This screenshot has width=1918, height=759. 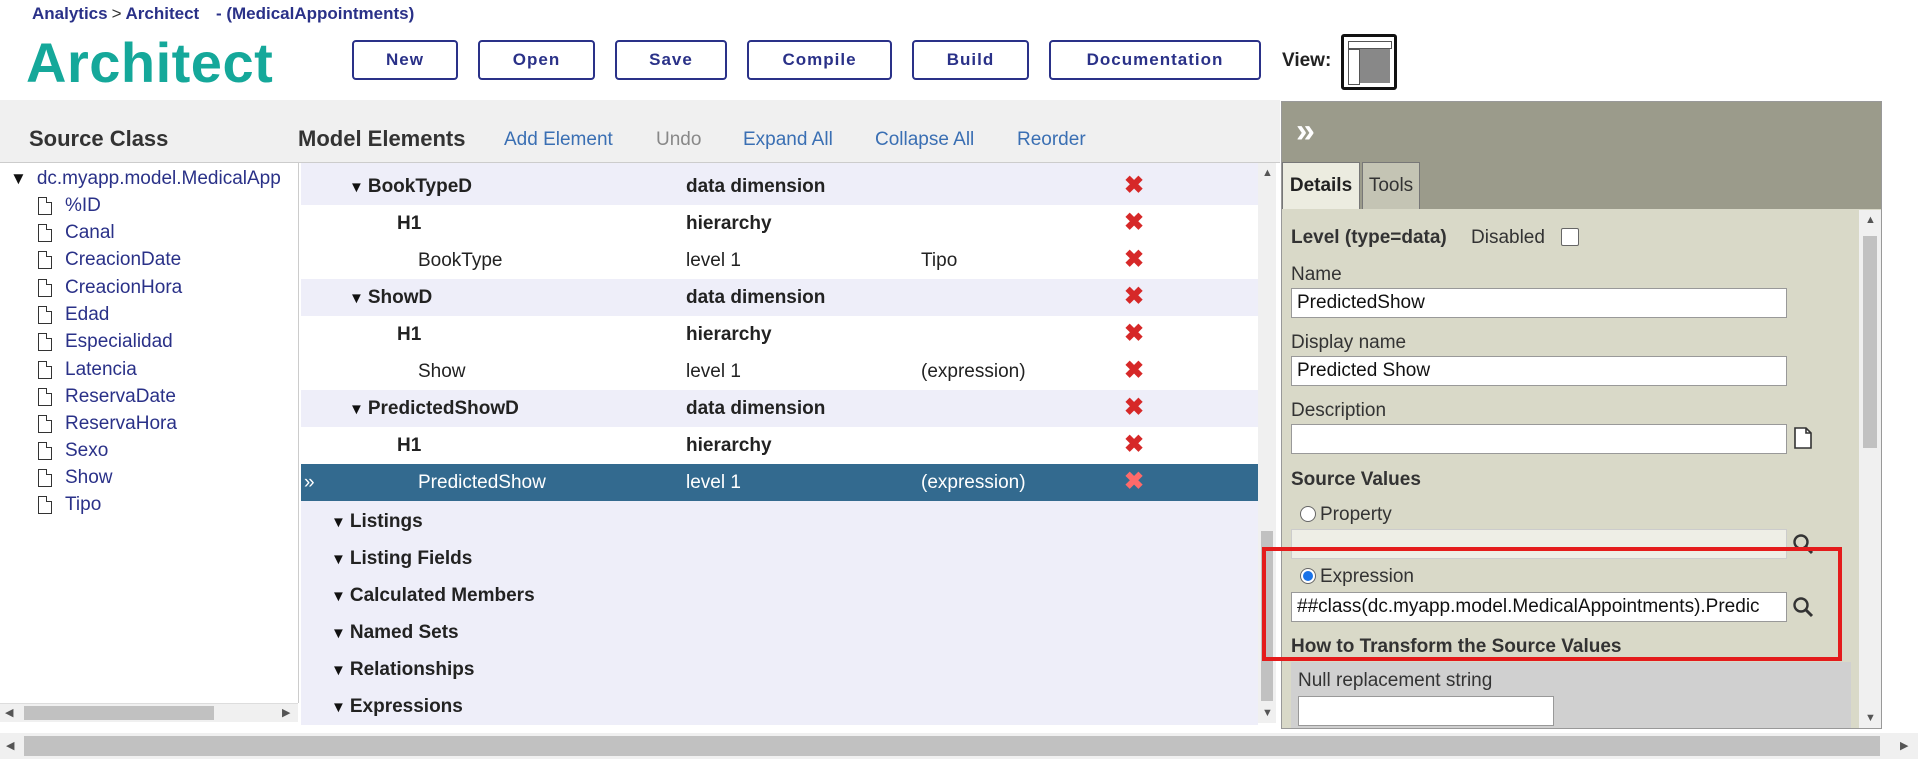 I want to click on breadcrumb-analytics-link: Analytics, so click(x=70, y=13).